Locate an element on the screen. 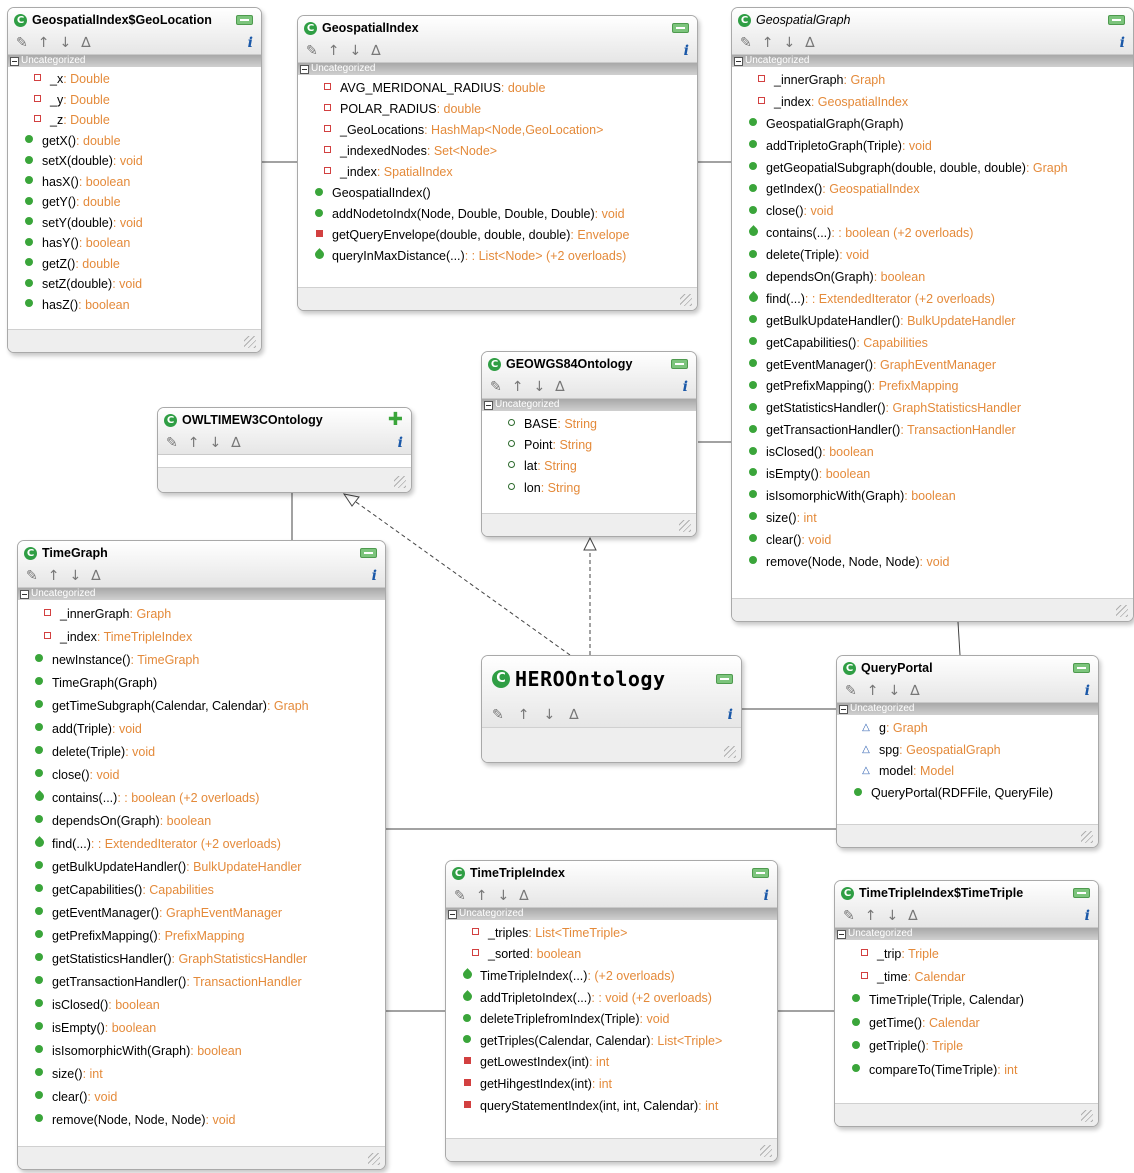  member-row: getTime() : Calendar is located at coordinates (966, 1023).